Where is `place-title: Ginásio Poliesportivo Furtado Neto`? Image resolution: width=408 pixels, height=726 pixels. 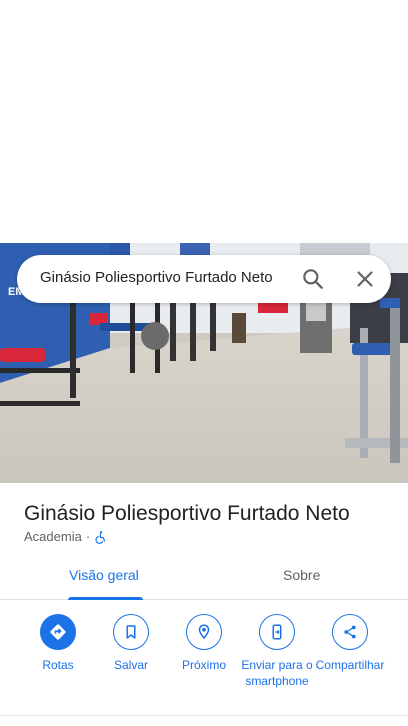
place-title: Ginásio Poliesportivo Furtado Neto is located at coordinates (187, 513).